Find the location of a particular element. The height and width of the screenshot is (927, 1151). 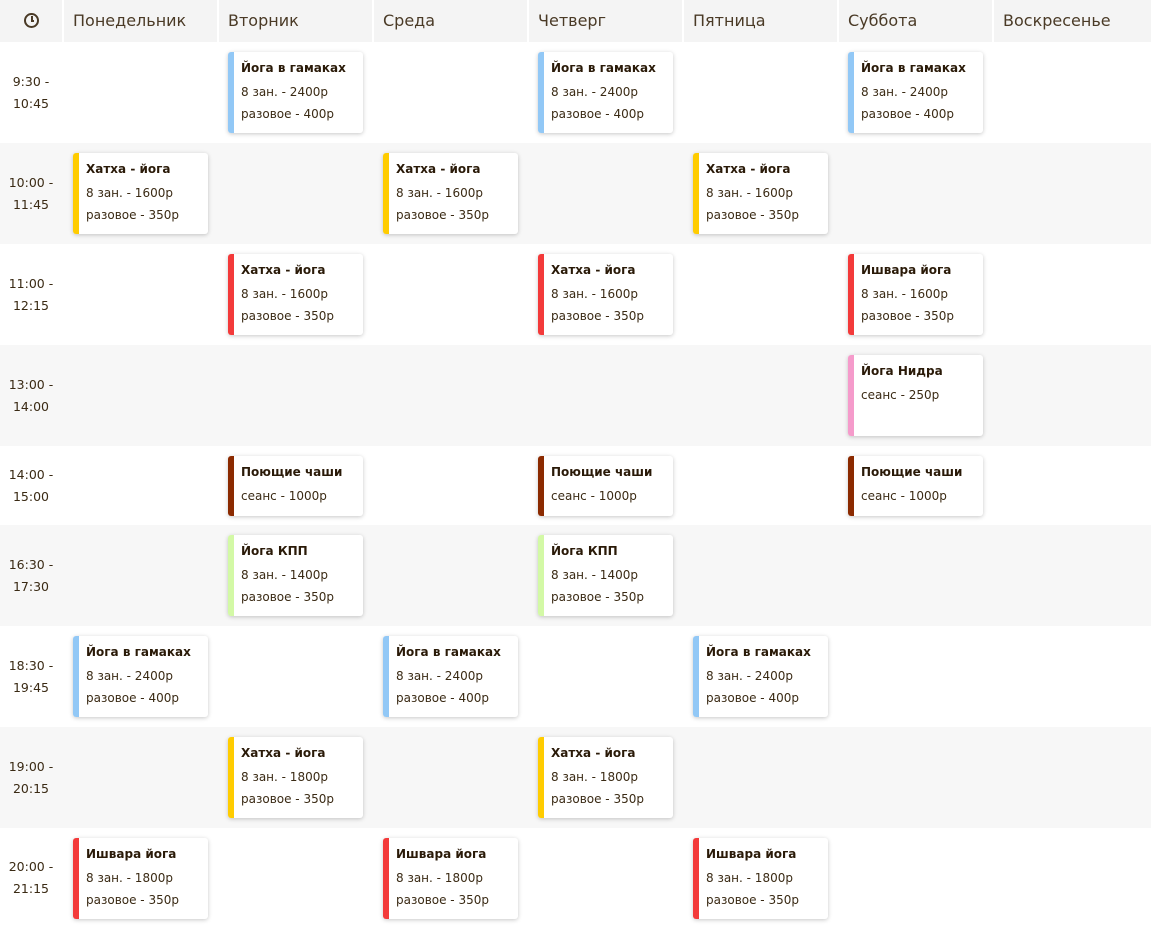

class-name: Йога Нидра is located at coordinates (902, 371).